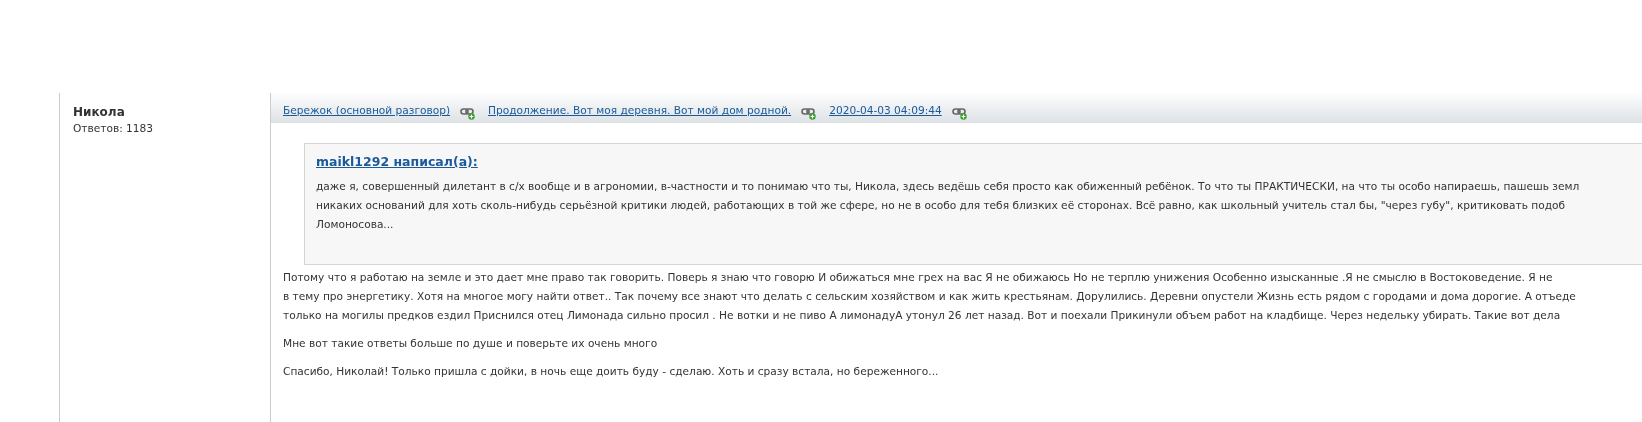 This screenshot has width=1642, height=422. Describe the element at coordinates (948, 186) in the screenshot. I see `quote-text-line: даже я, совершенный дилетант в с/х вообще и в агрономии, в-частности и то понимаю что ты, Никола, здесь ведёшь себя просто как обиженный ребёнок. То что ты ПРАКТИЧЕСКИ, на что ты особо напираешь, пашешь земл` at that location.